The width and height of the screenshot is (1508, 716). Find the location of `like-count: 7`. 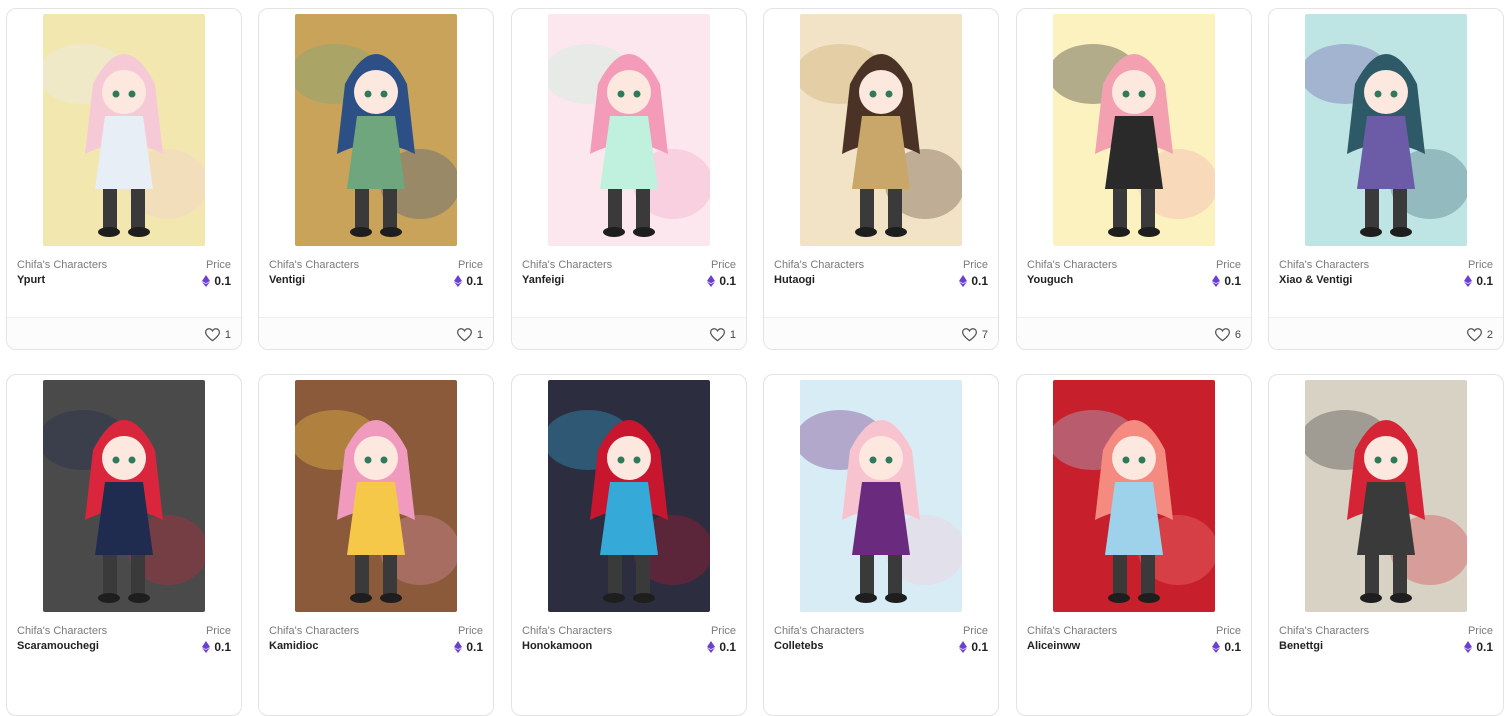

like-count: 7 is located at coordinates (984, 335).